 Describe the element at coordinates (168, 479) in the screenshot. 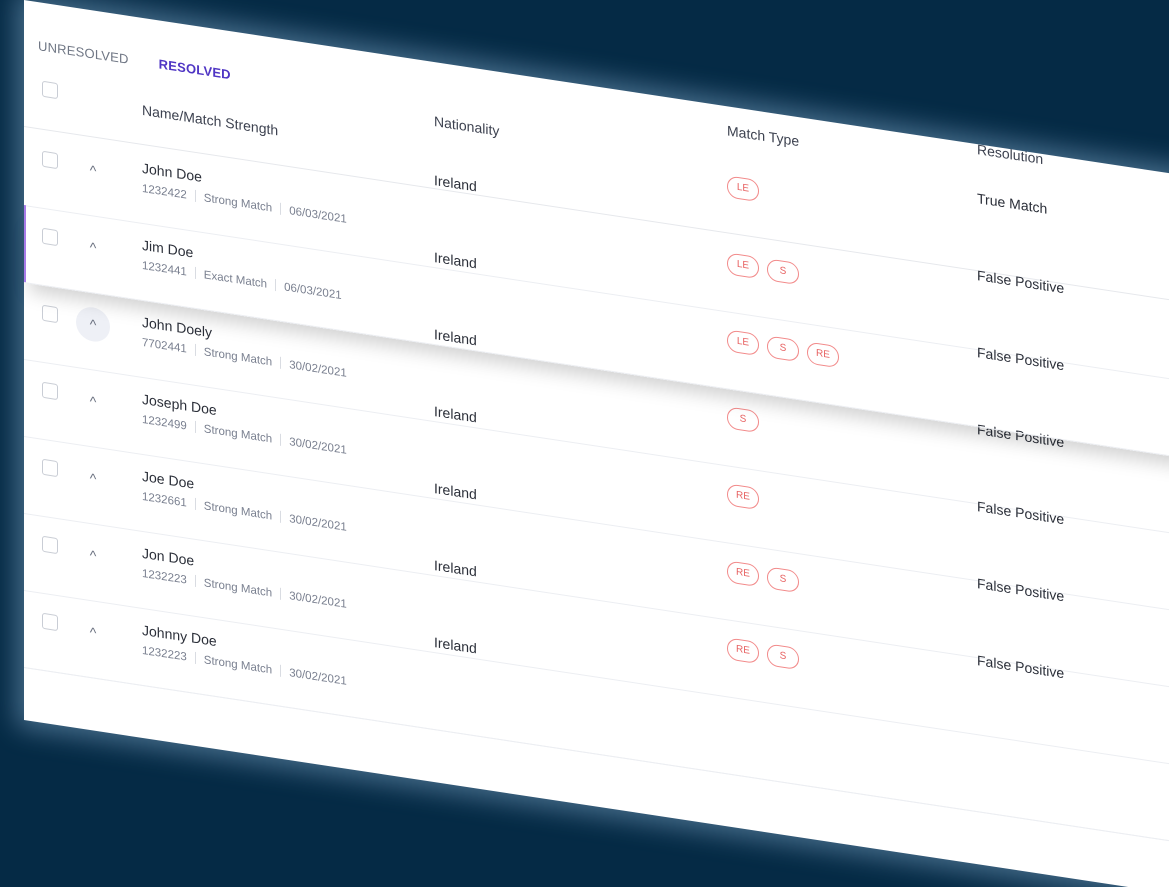

I see `row-name: Joe Doe` at that location.